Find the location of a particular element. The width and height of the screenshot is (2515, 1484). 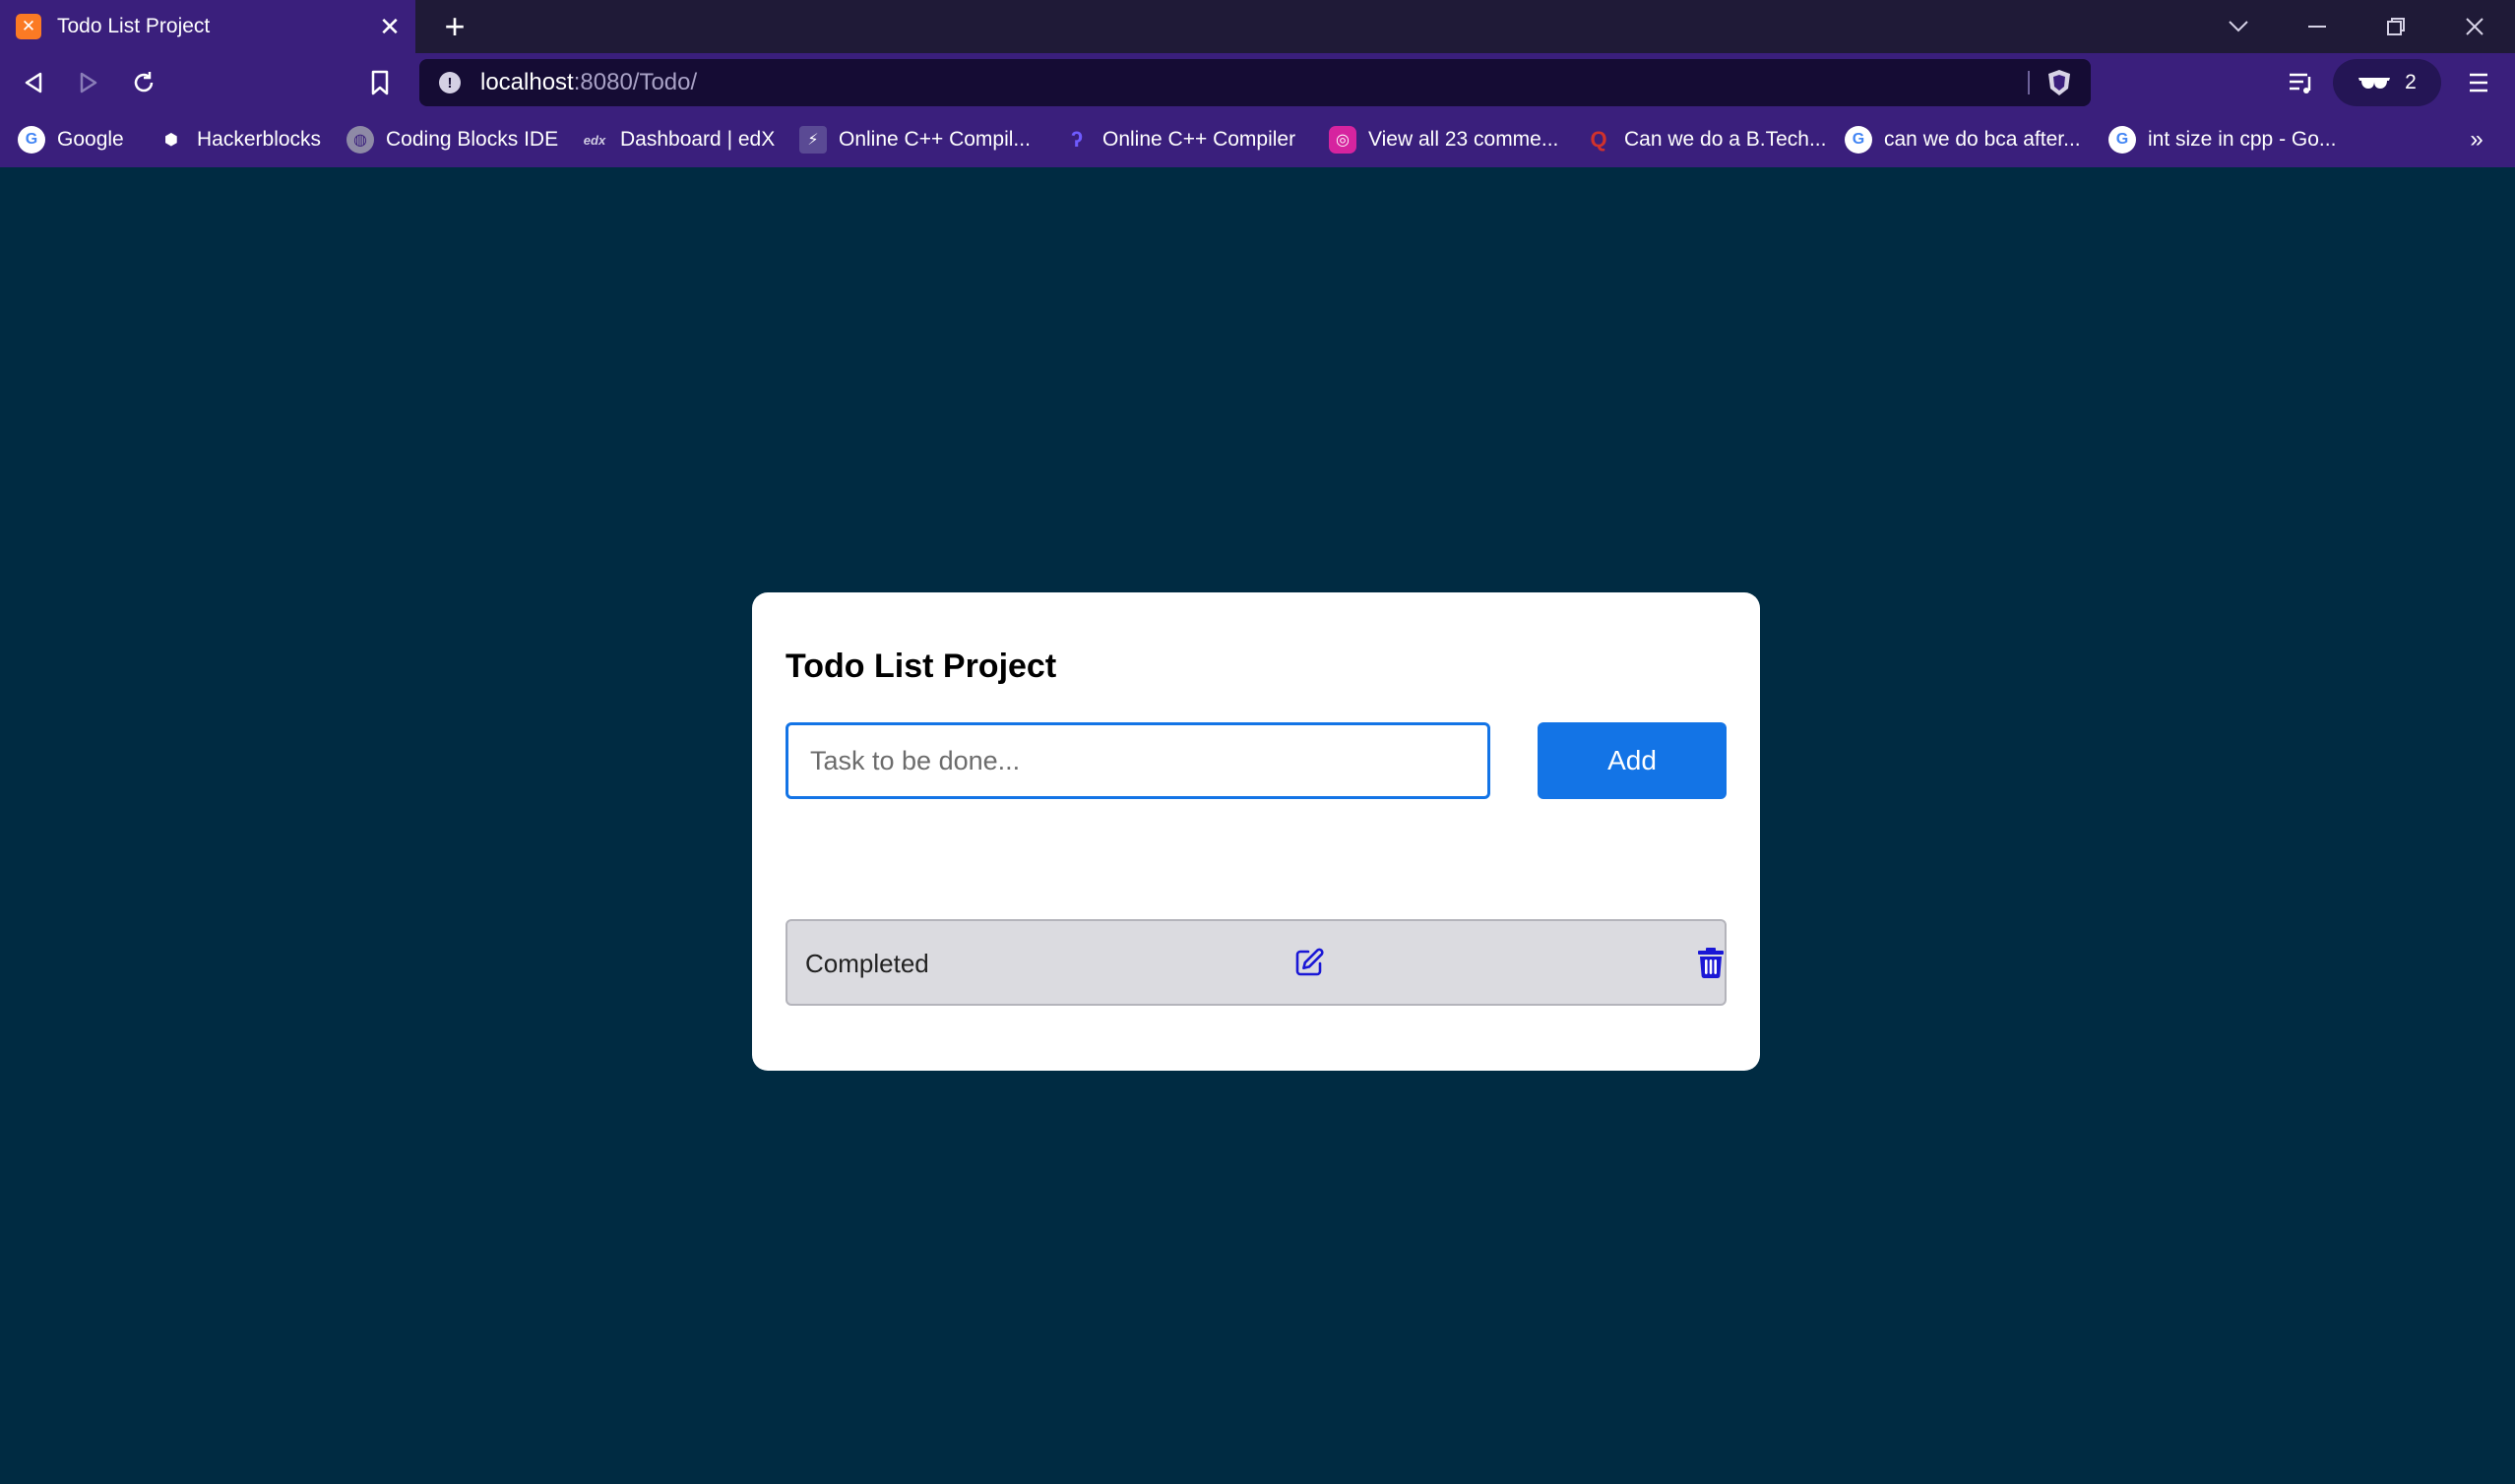

hamburger-icon is located at coordinates (2478, 83).